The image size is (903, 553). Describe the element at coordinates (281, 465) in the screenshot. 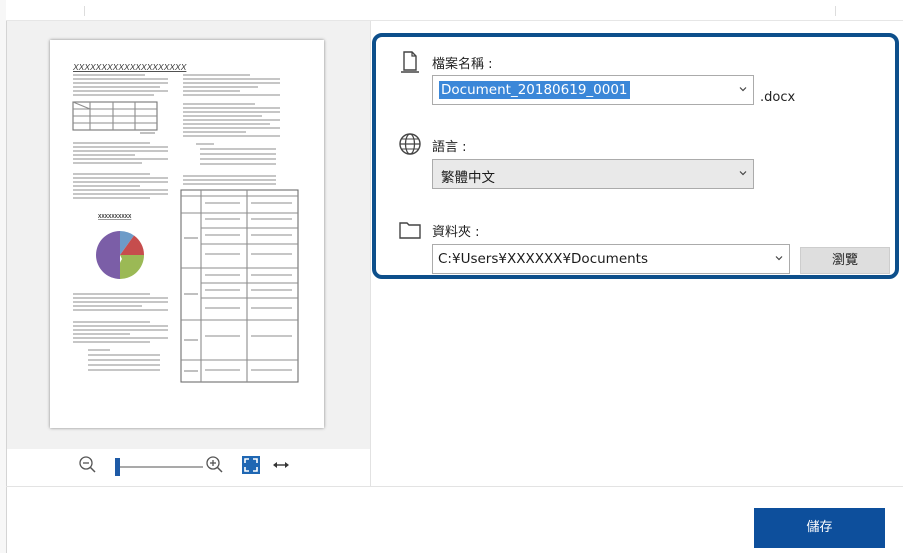

I see `fit-width-icon` at that location.